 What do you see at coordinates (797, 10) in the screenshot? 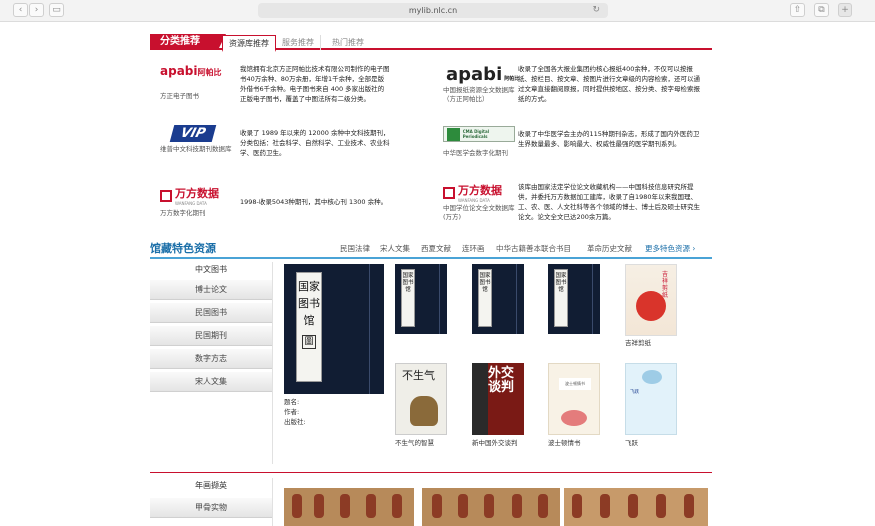
I see `share-icon: ⇧` at bounding box center [797, 10].